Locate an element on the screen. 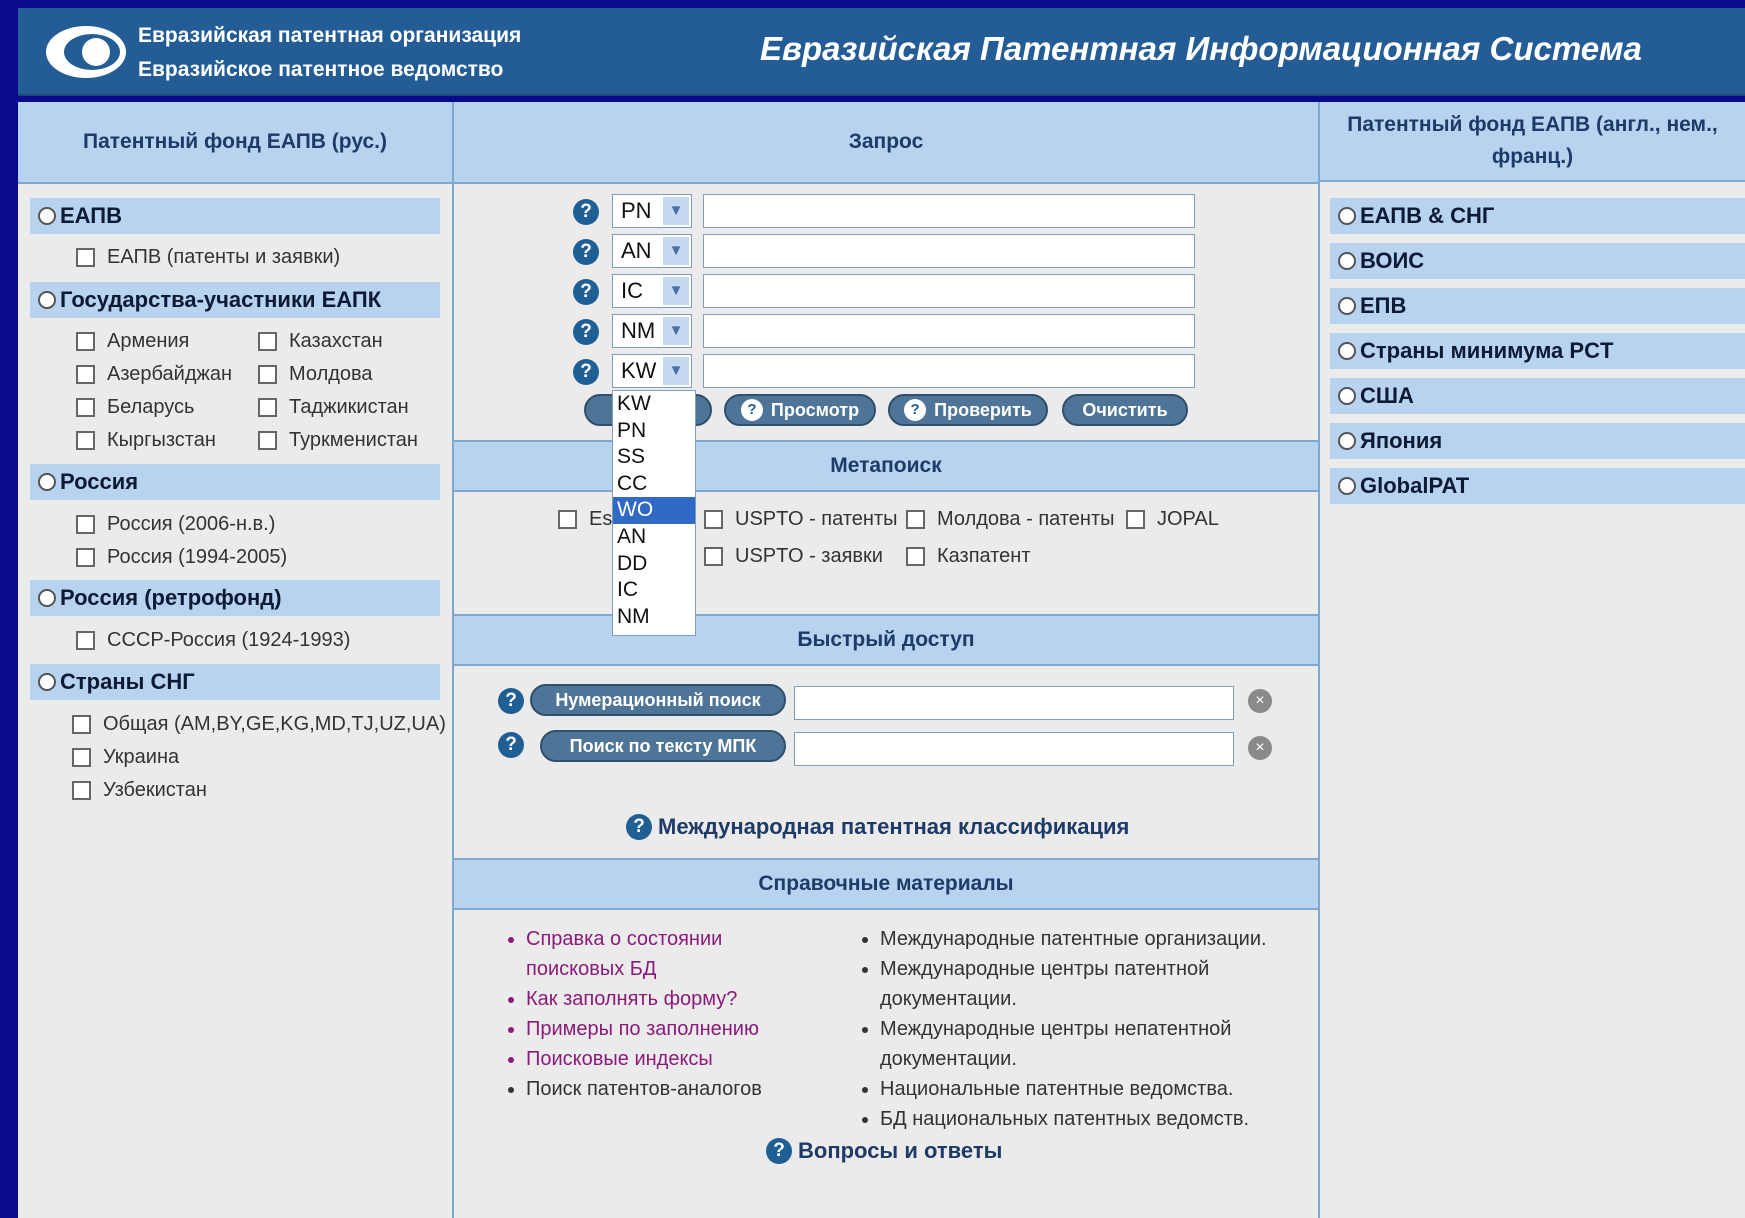 Image resolution: width=1745 pixels, height=1218 pixels. ipc-link: ? Международная патентная классификация is located at coordinates (877, 827).